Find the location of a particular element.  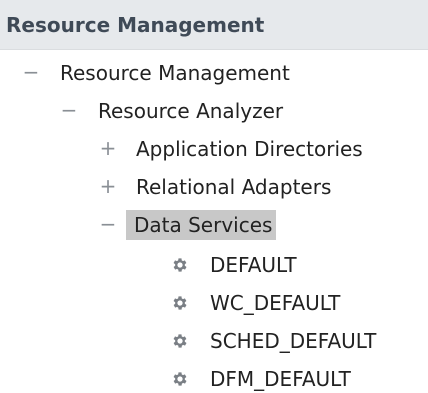

service-label: WC_DEFAULT is located at coordinates (275, 303).